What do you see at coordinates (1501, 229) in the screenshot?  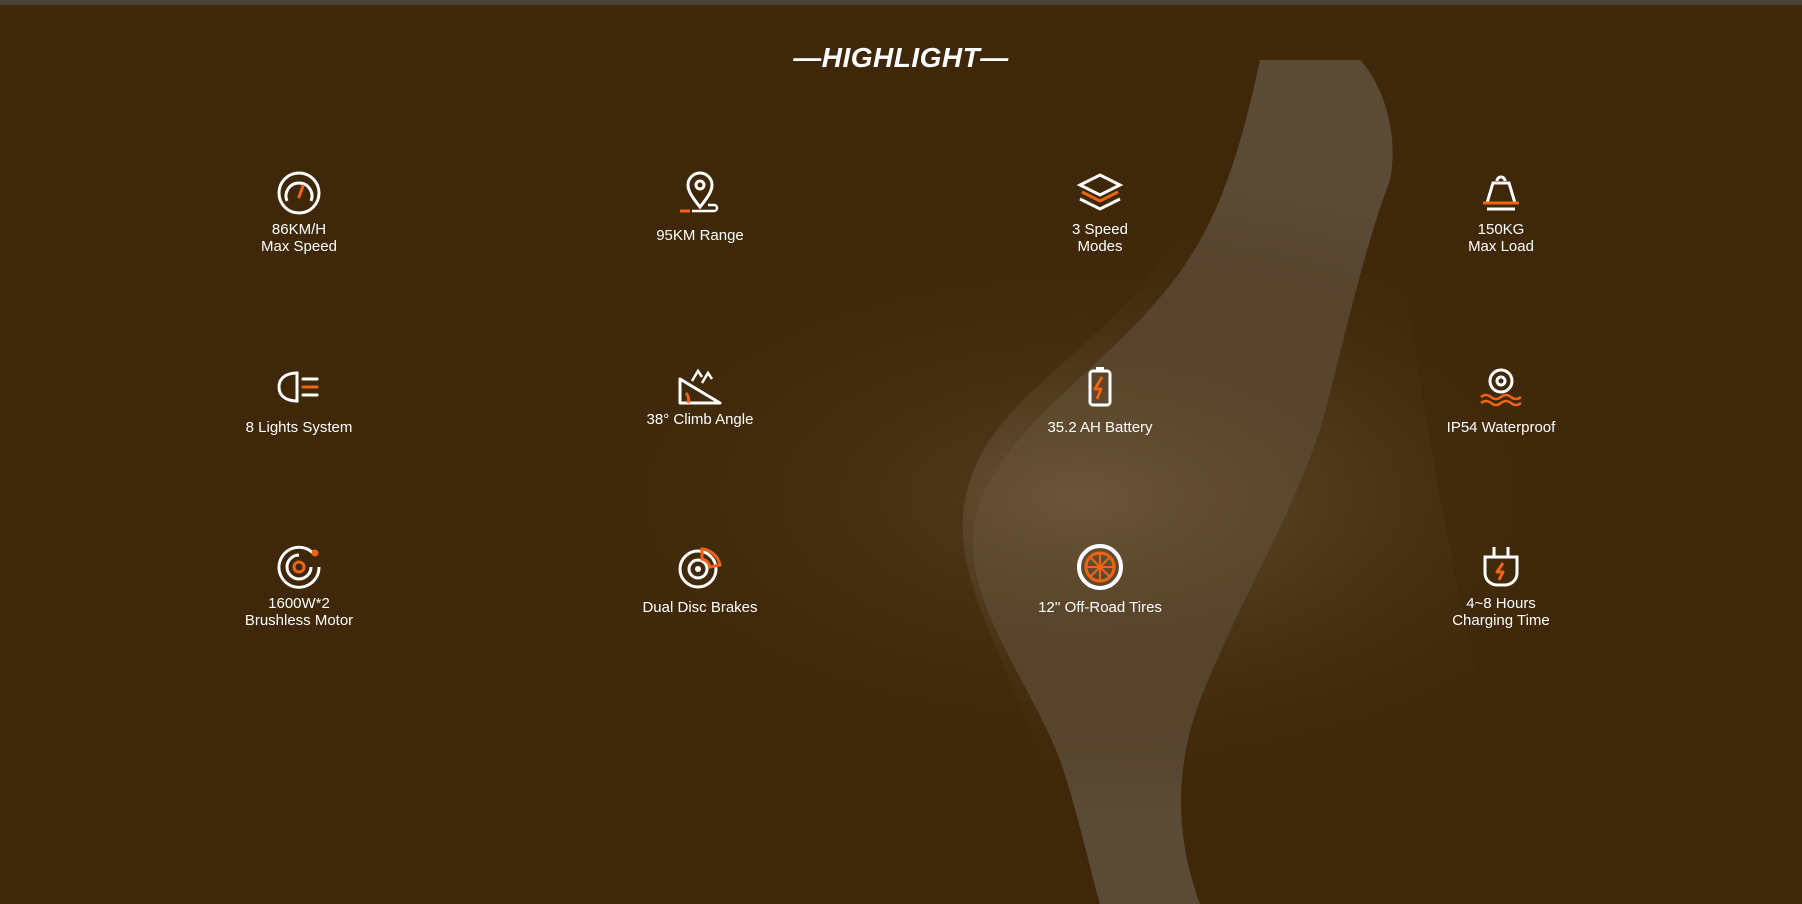 I see `feature-label: 150KG` at bounding box center [1501, 229].